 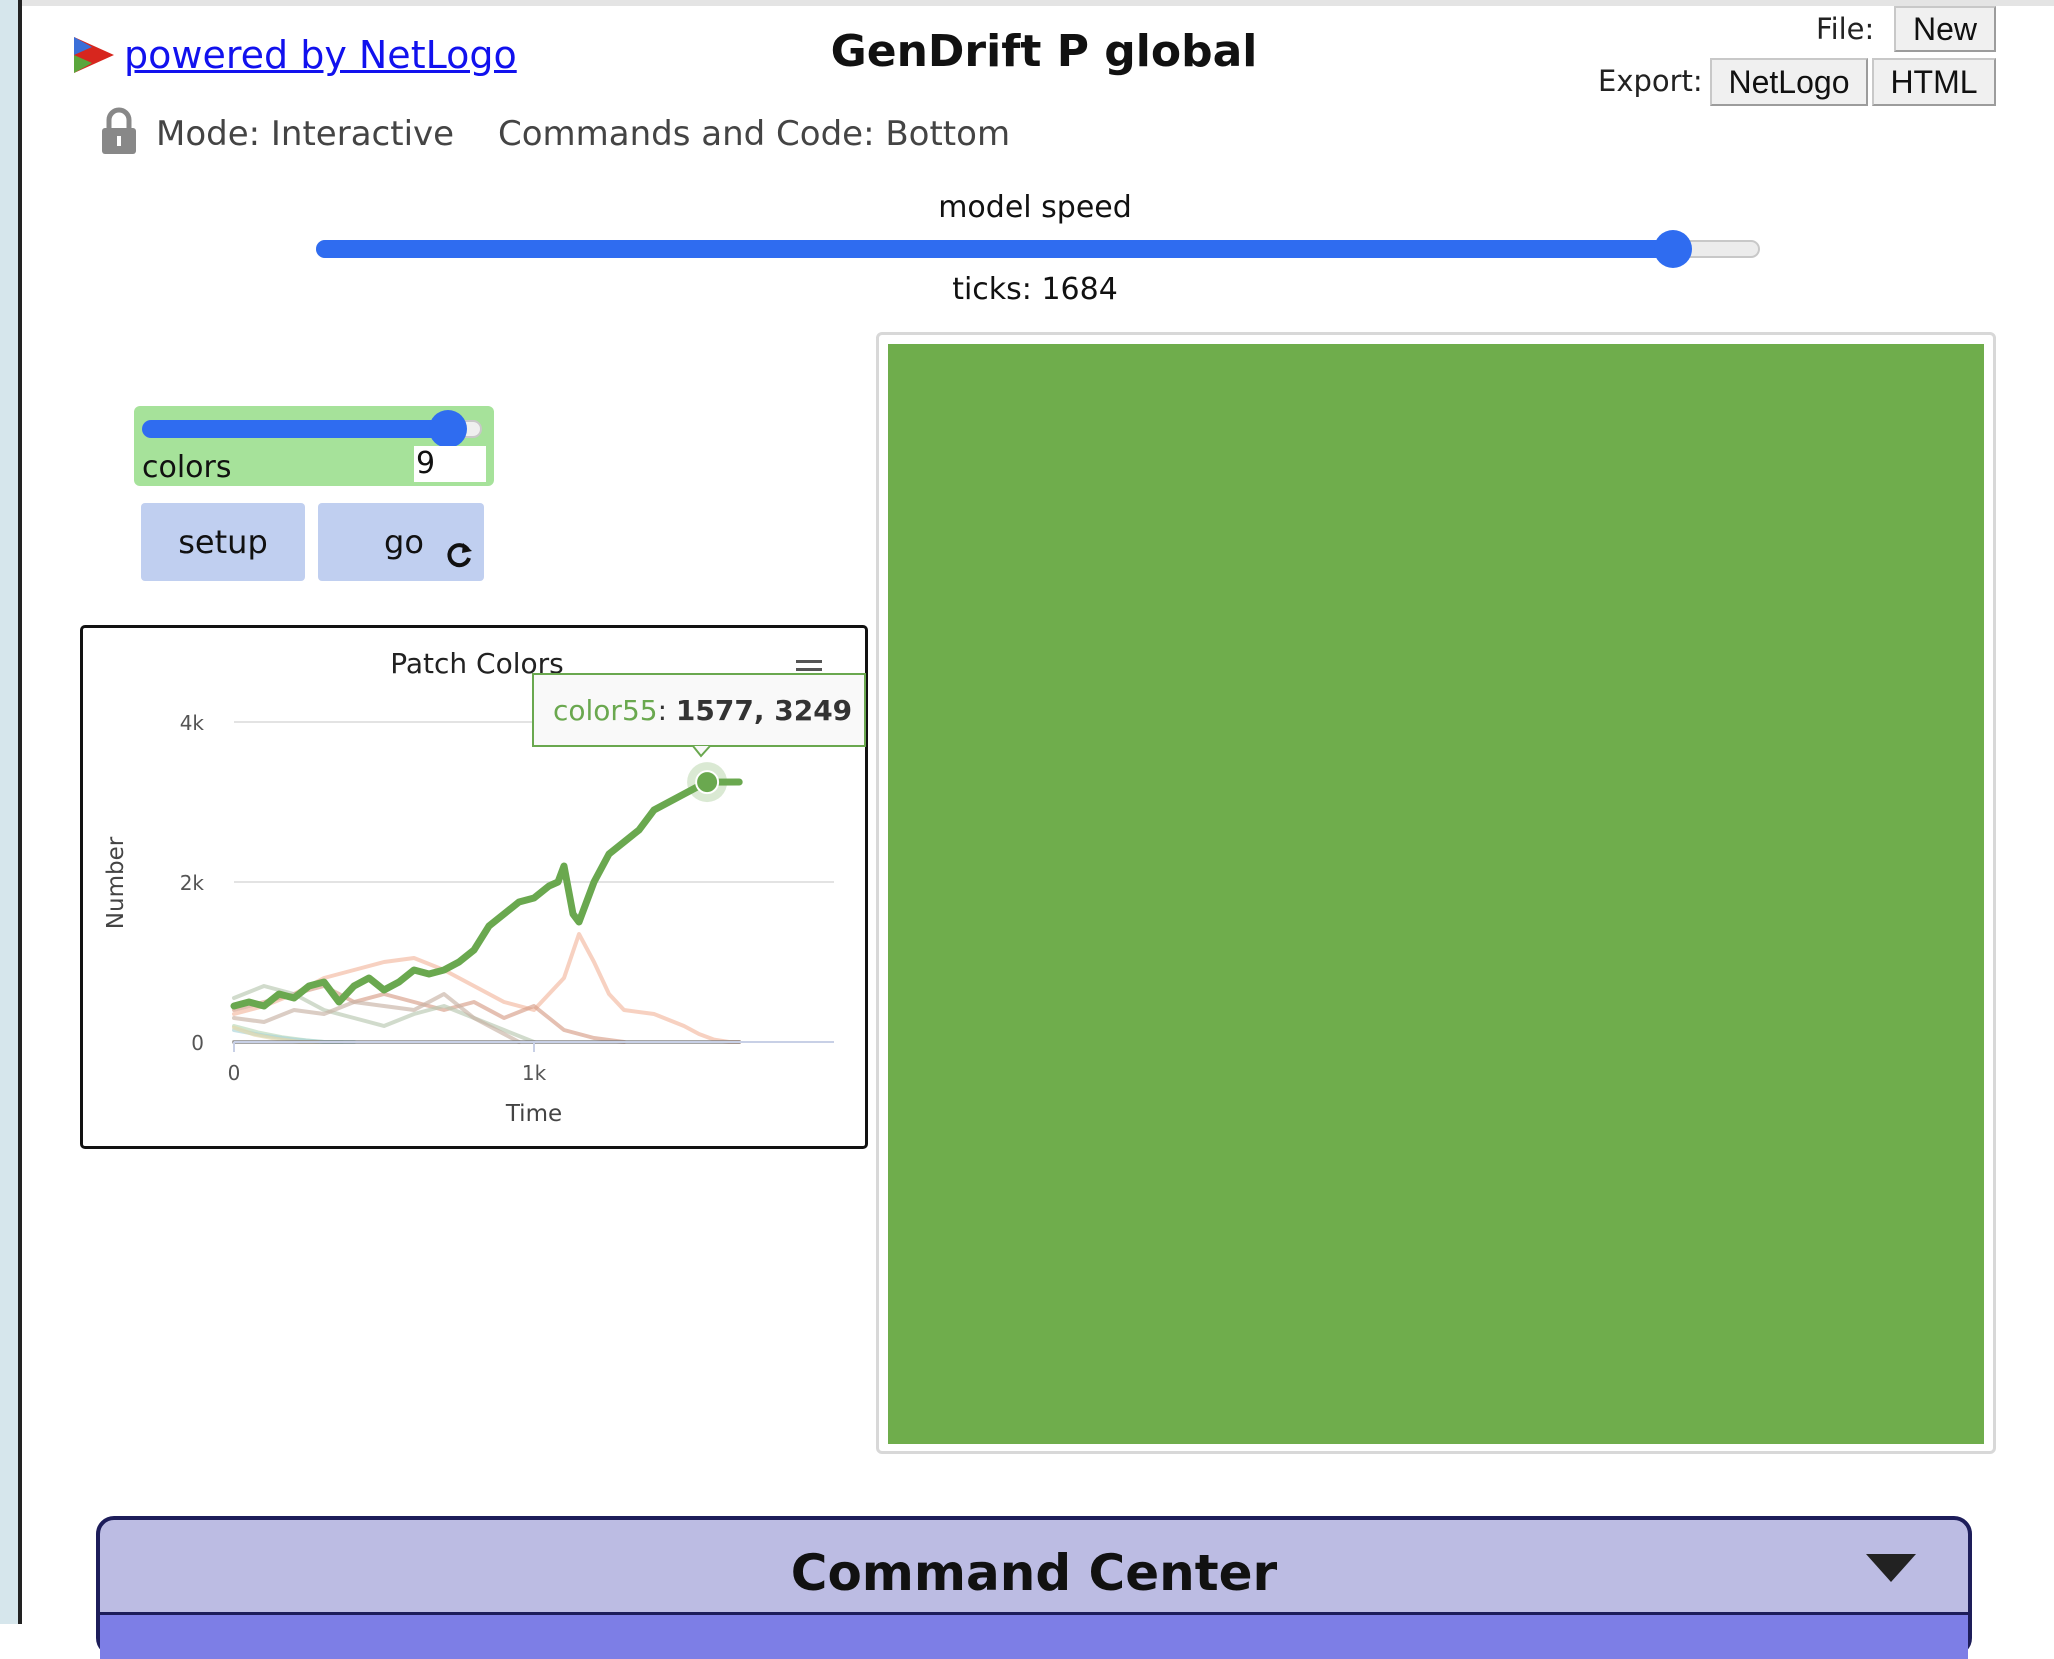 I want to click on x-tick-label: 1k, so click(x=534, y=1073).